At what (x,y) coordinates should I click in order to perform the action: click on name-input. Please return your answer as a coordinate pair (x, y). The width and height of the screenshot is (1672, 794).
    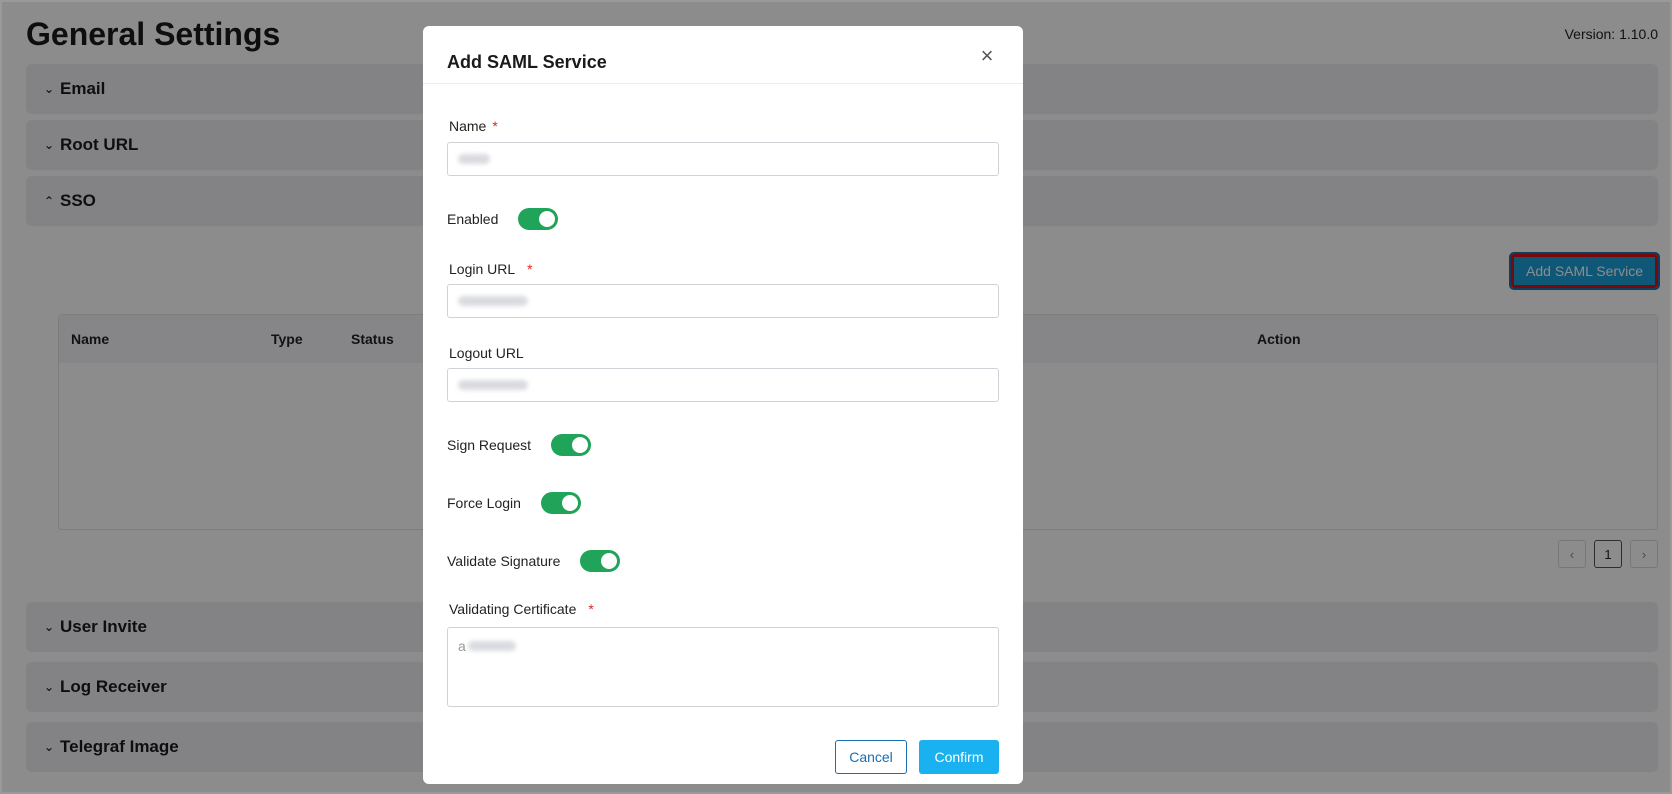
    Looking at the image, I should click on (723, 159).